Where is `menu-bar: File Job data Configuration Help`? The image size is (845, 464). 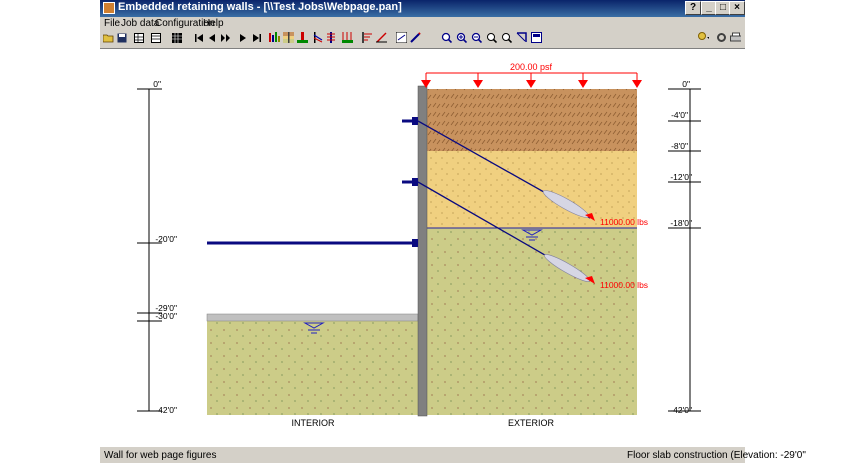 menu-bar: File Job data Configuration Help is located at coordinates (422, 23).